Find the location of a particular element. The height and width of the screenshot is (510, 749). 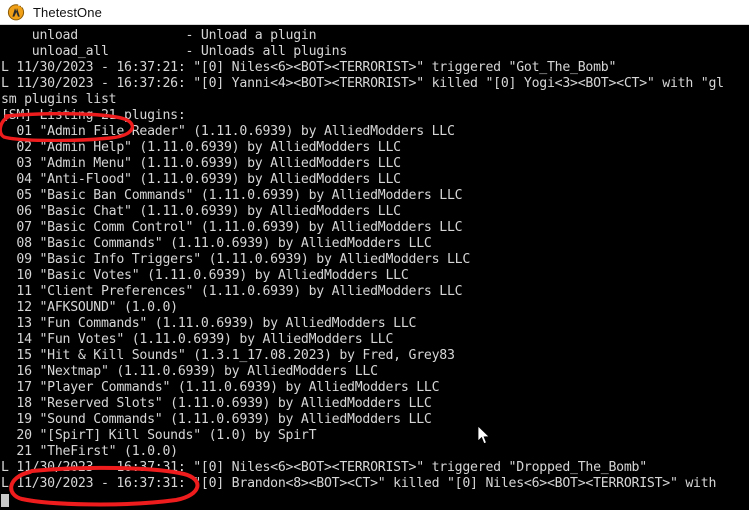

console-line: 12 "AFKSOUND" (1.0.0) is located at coordinates (89, 307).